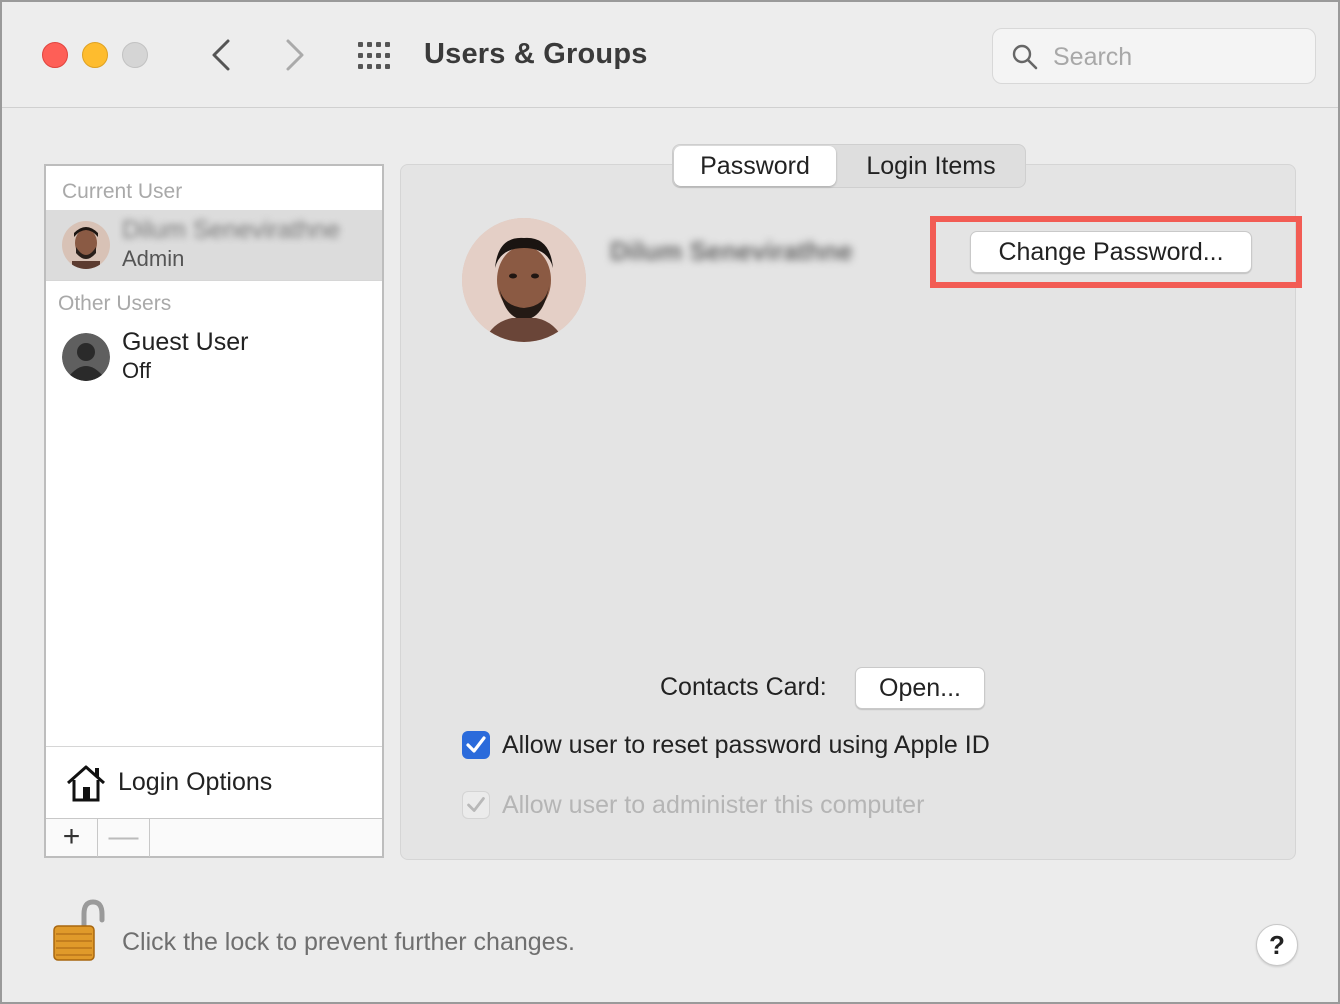  What do you see at coordinates (80, 931) in the screenshot?
I see `unlocked-padlock-icon` at bounding box center [80, 931].